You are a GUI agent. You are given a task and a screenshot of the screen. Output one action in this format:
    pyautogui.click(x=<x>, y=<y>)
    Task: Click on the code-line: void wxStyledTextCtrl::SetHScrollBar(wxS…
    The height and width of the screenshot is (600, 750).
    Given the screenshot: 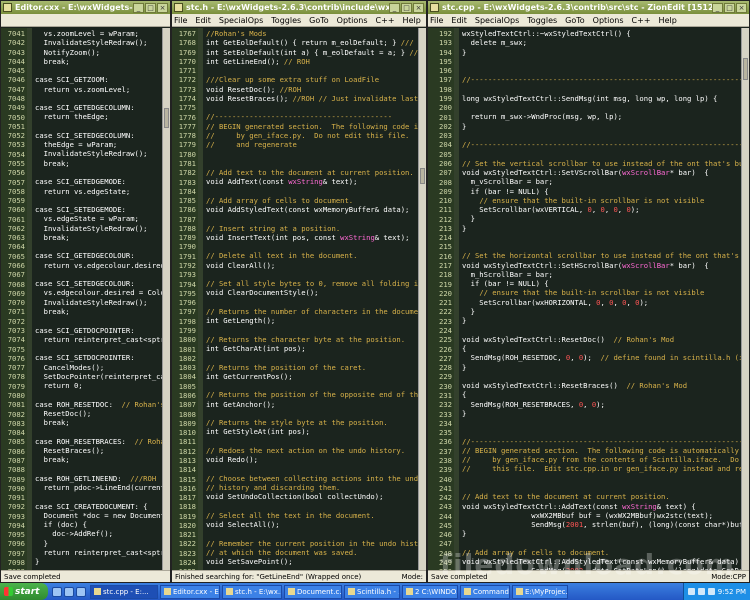 What is the action you would take?
    pyautogui.click(x=601, y=265)
    